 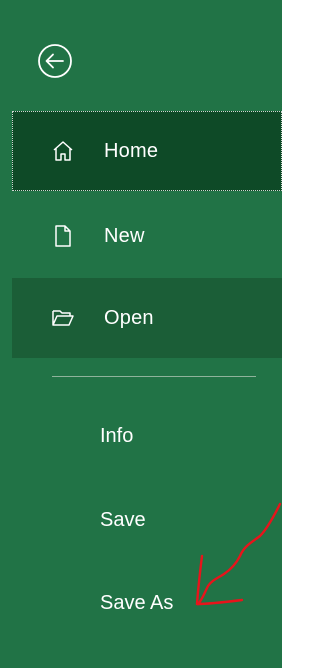 I want to click on nav-item-new: New, so click(x=147, y=236).